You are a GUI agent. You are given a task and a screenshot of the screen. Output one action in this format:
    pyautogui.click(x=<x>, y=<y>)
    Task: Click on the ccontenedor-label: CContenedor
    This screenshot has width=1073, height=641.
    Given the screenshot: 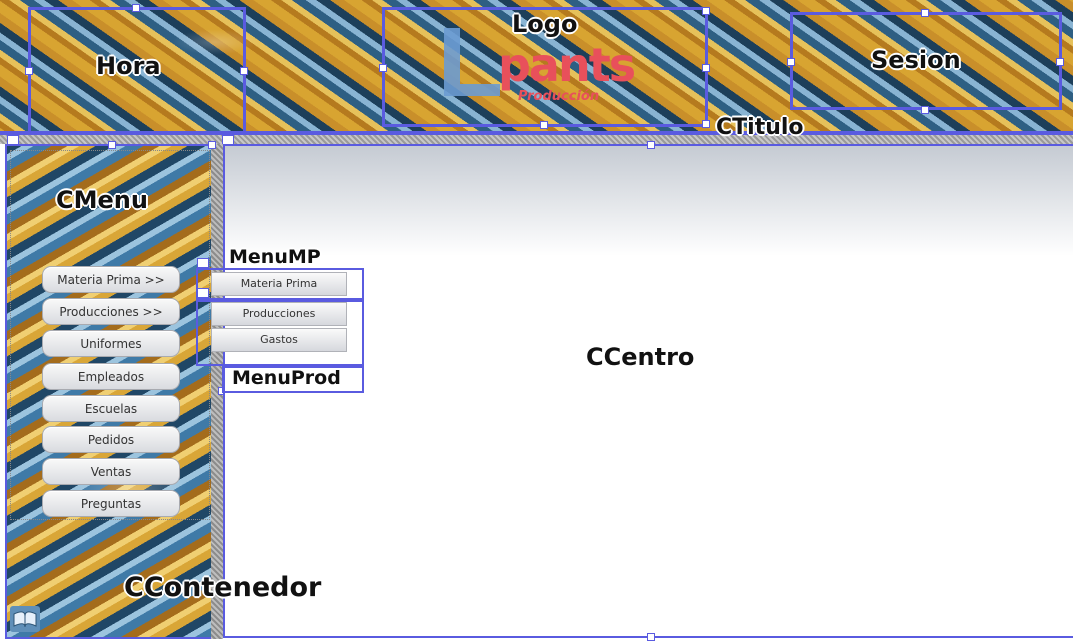 What is the action you would take?
    pyautogui.click(x=223, y=587)
    